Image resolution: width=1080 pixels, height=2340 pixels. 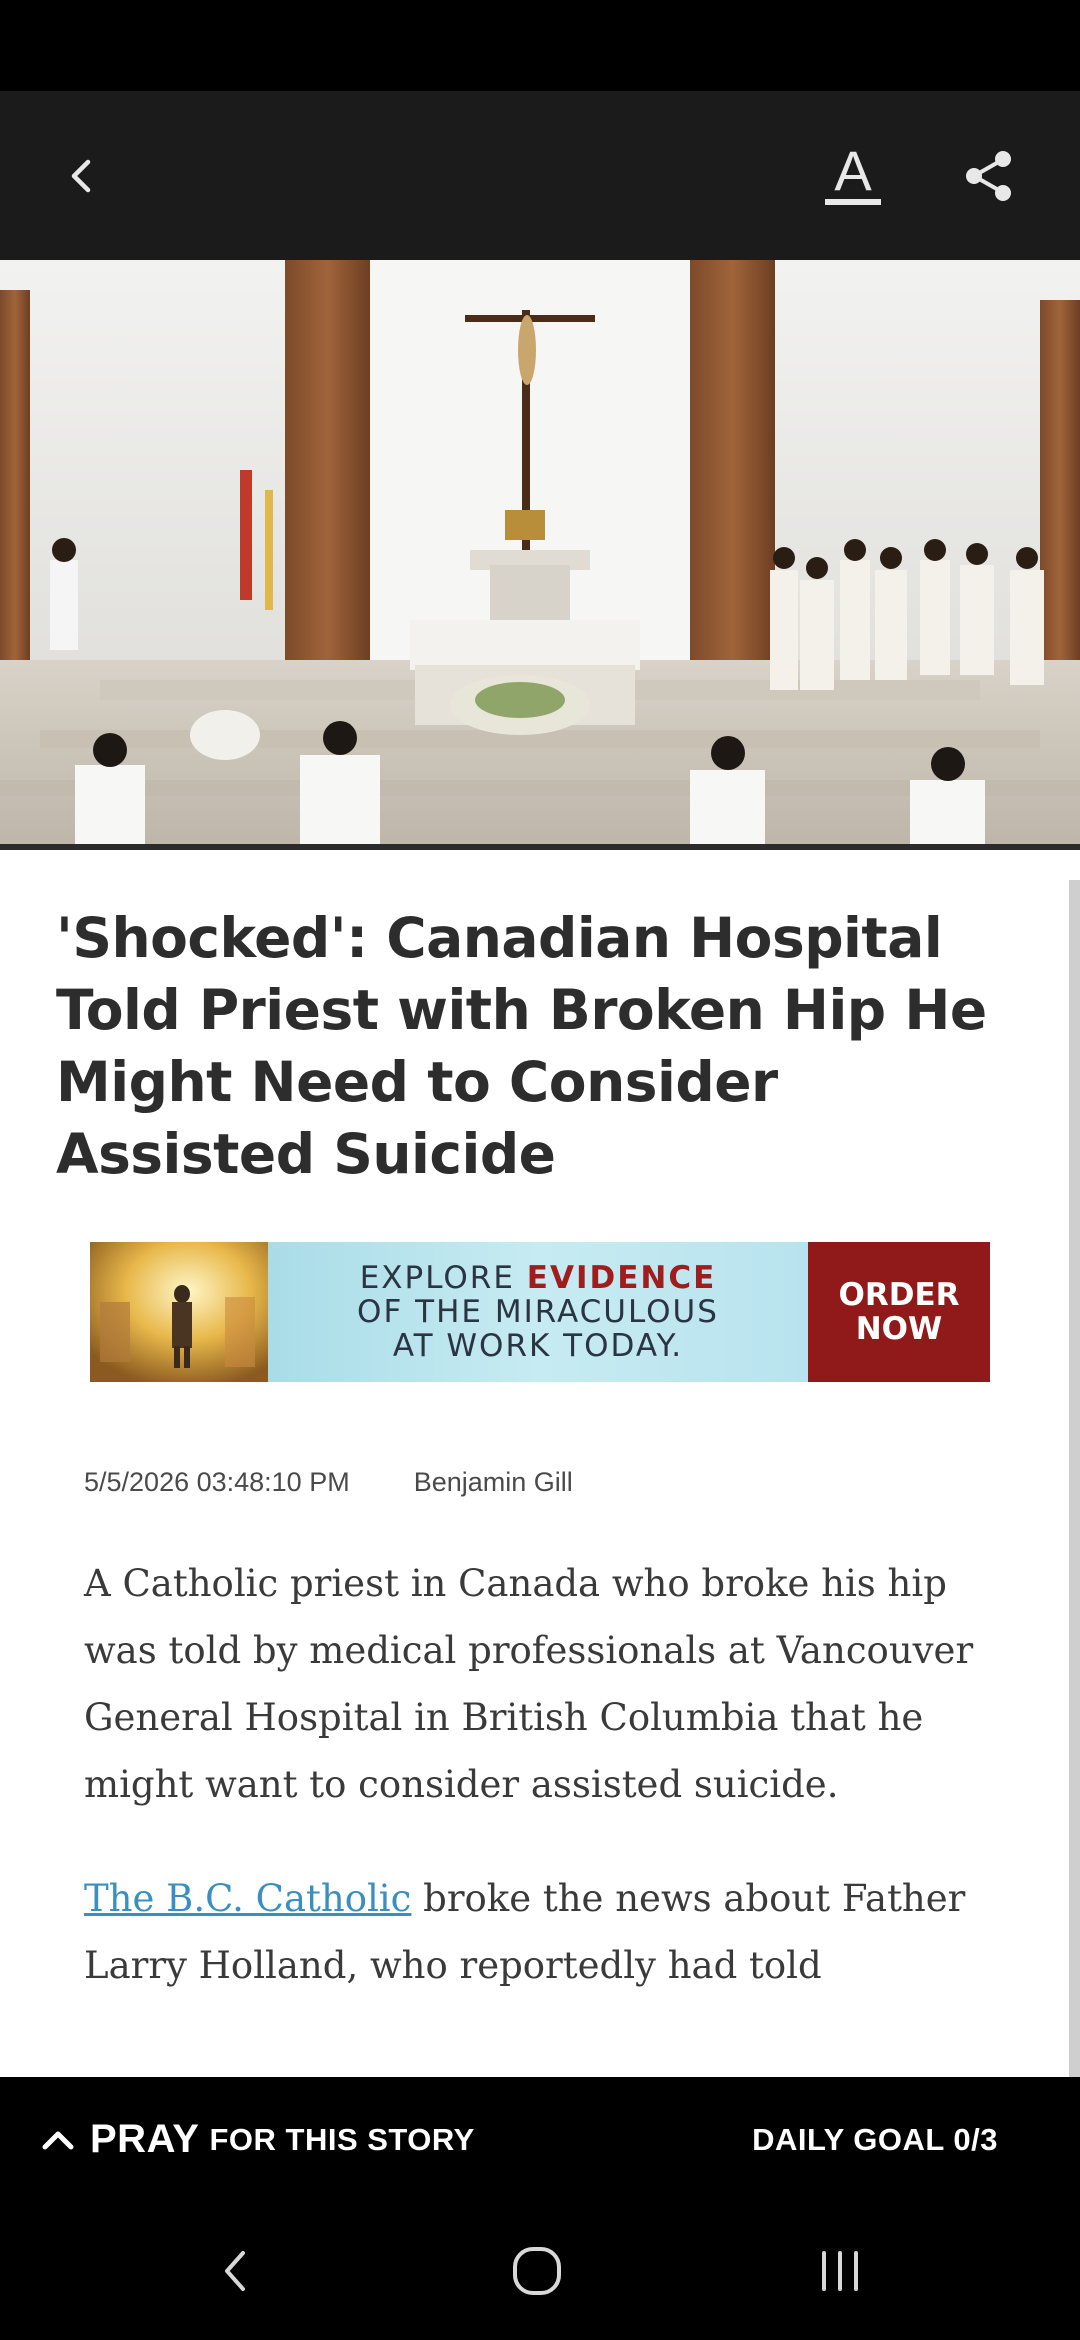 I want to click on back-button, so click(x=82, y=175).